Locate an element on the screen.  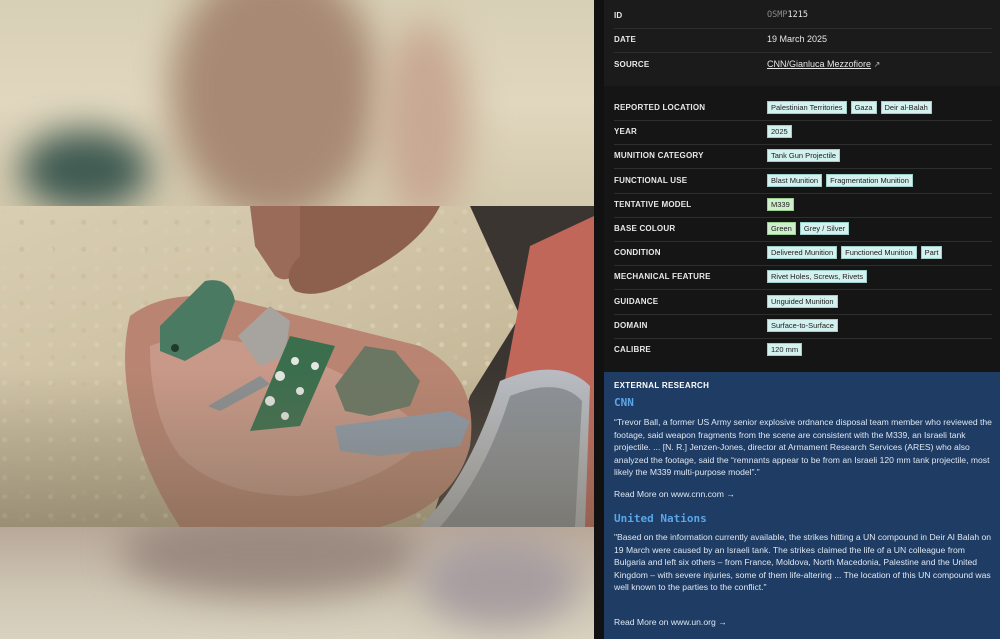
calibre-label: CALIBRE is located at coordinates (632, 349).